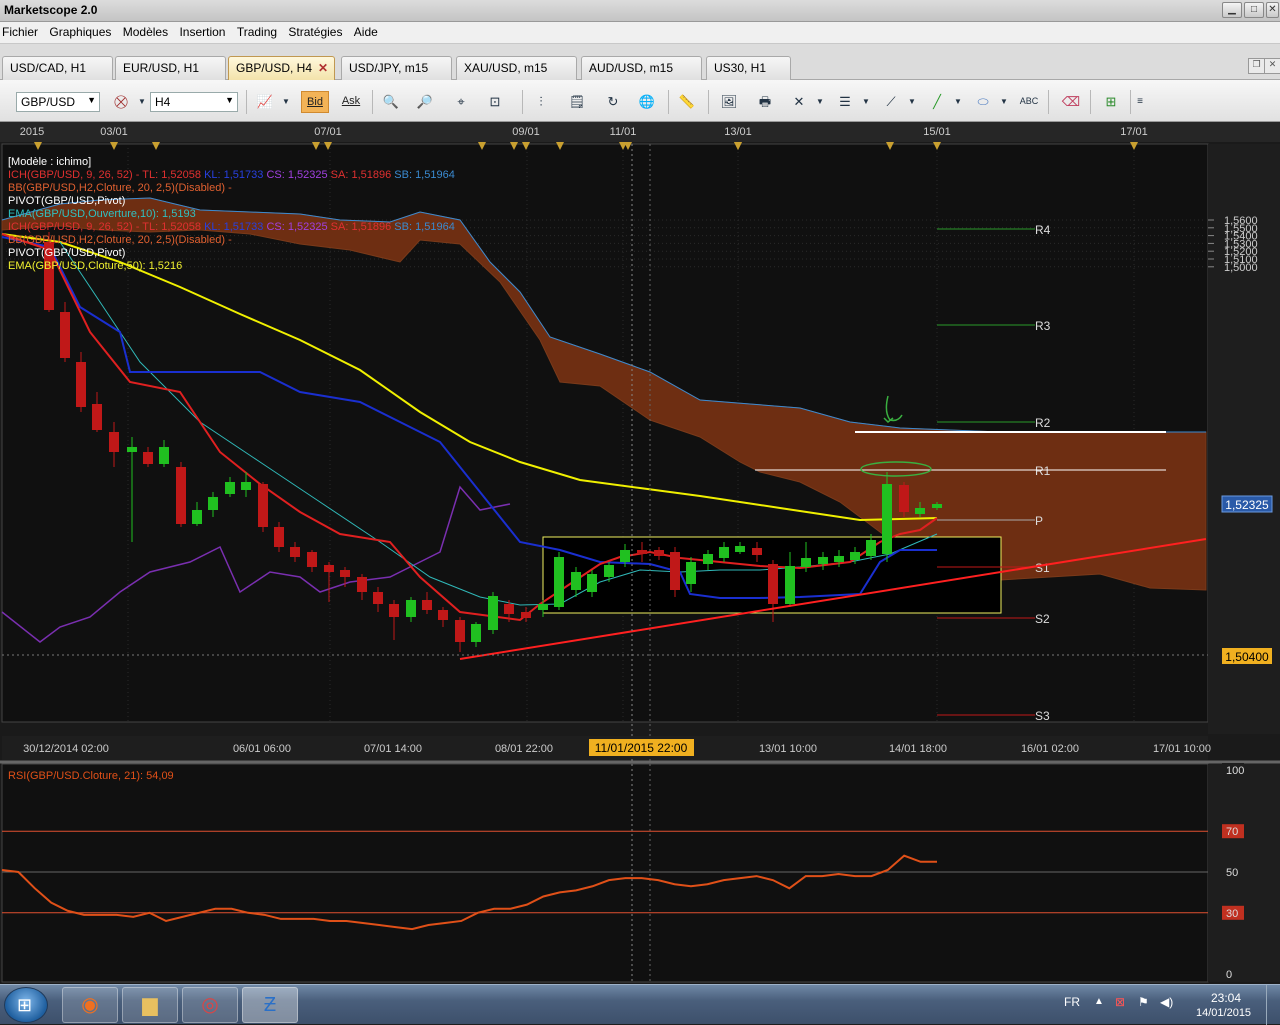 The height and width of the screenshot is (1025, 1280). Describe the element at coordinates (121, 102) in the screenshot. I see `tick-chart-icon: ⛒` at that location.